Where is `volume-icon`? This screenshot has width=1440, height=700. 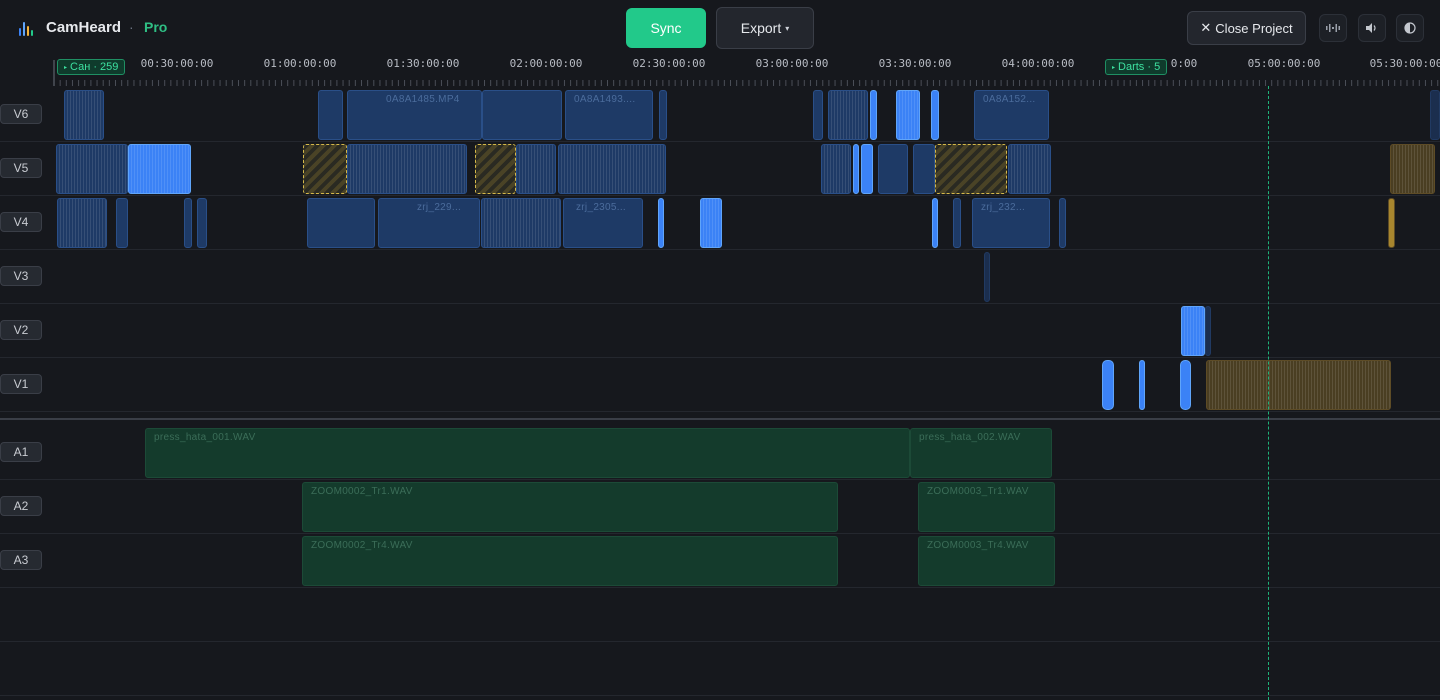
volume-icon is located at coordinates (1371, 28).